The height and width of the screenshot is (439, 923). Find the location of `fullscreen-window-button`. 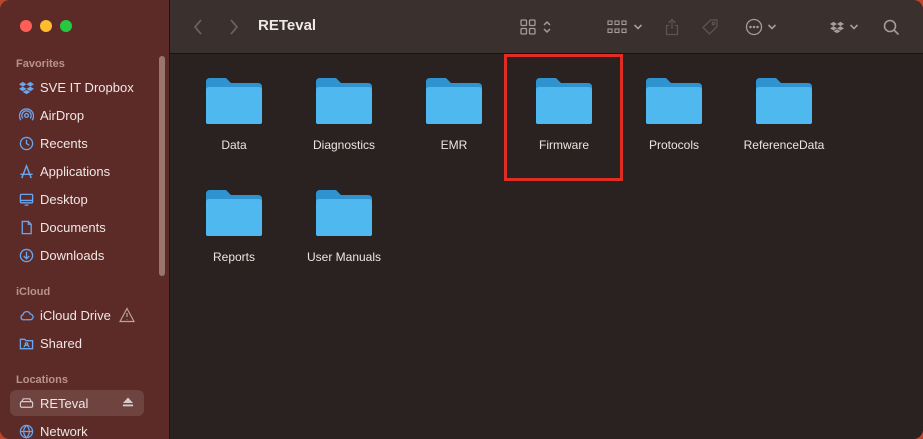

fullscreen-window-button is located at coordinates (66, 26).